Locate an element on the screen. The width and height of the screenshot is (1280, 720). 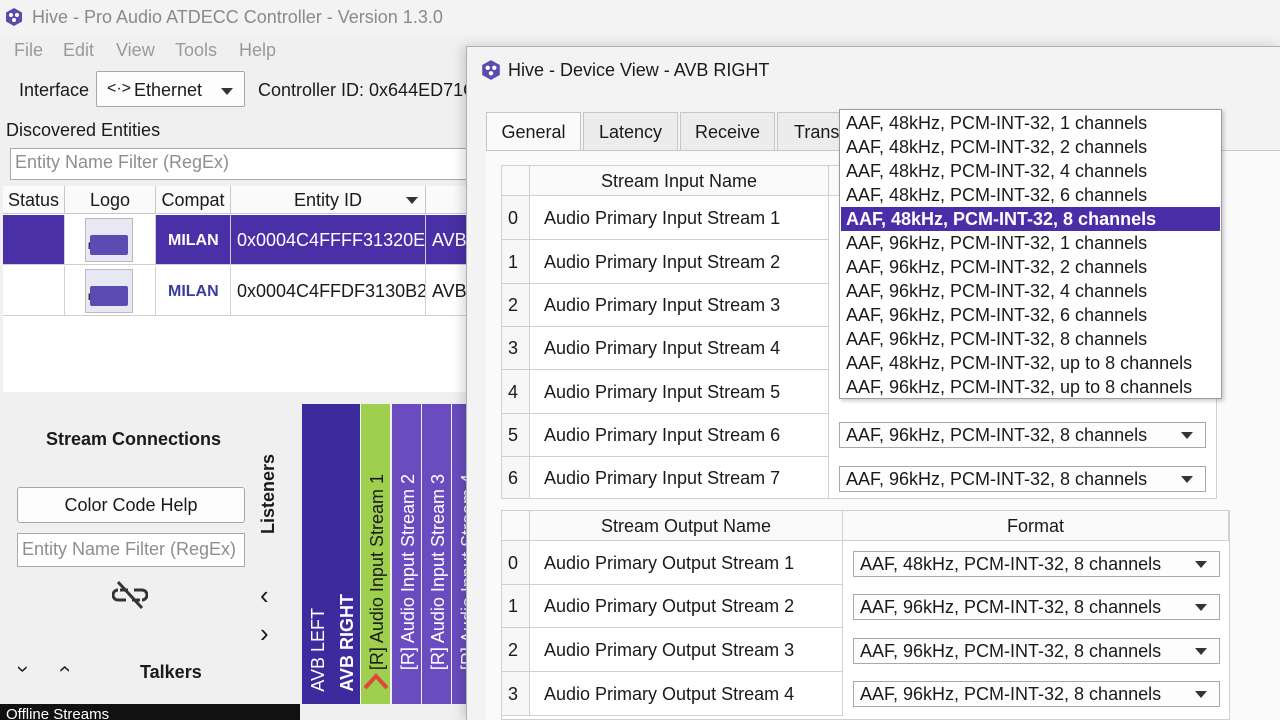
stream-connections-title: Stream Connections is located at coordinates (134, 439).